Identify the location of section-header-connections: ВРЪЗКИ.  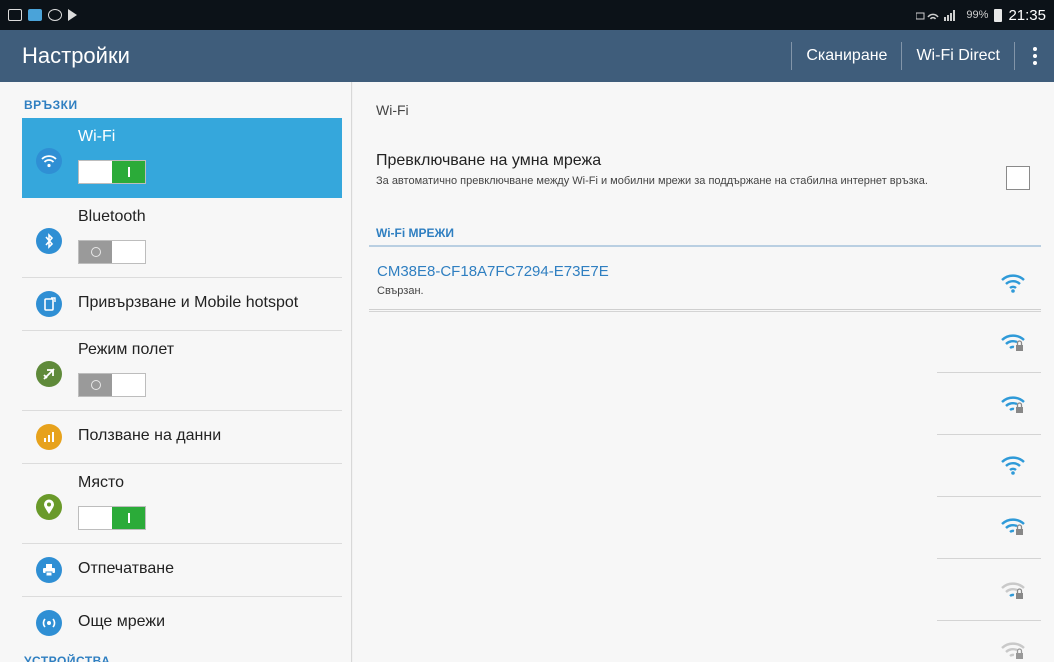
(51, 105).